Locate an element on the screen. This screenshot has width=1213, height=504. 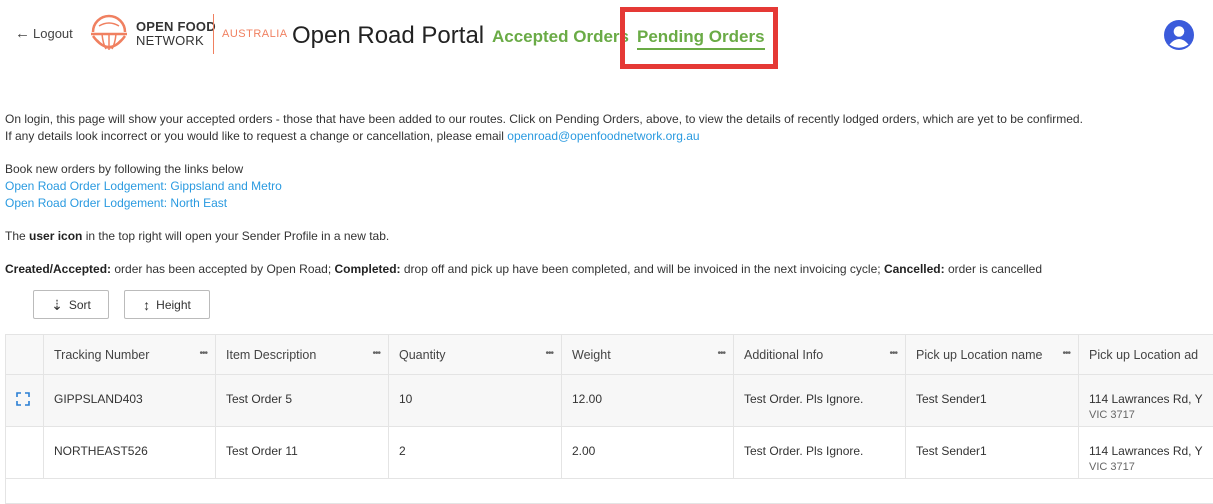
column-header: Item Description ••• is located at coordinates (302, 354).